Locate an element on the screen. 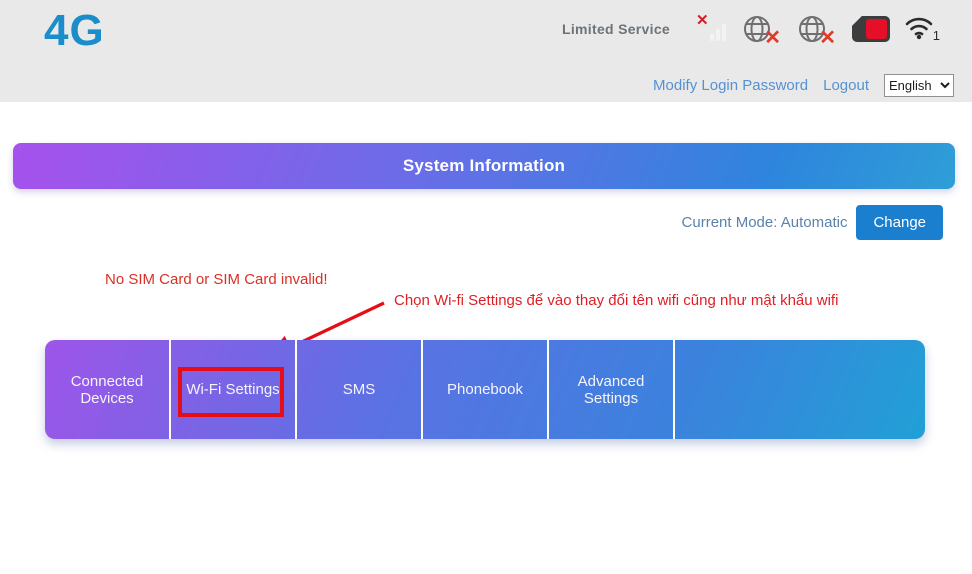 The height and width of the screenshot is (574, 972). page-title: System Information is located at coordinates (484, 165).